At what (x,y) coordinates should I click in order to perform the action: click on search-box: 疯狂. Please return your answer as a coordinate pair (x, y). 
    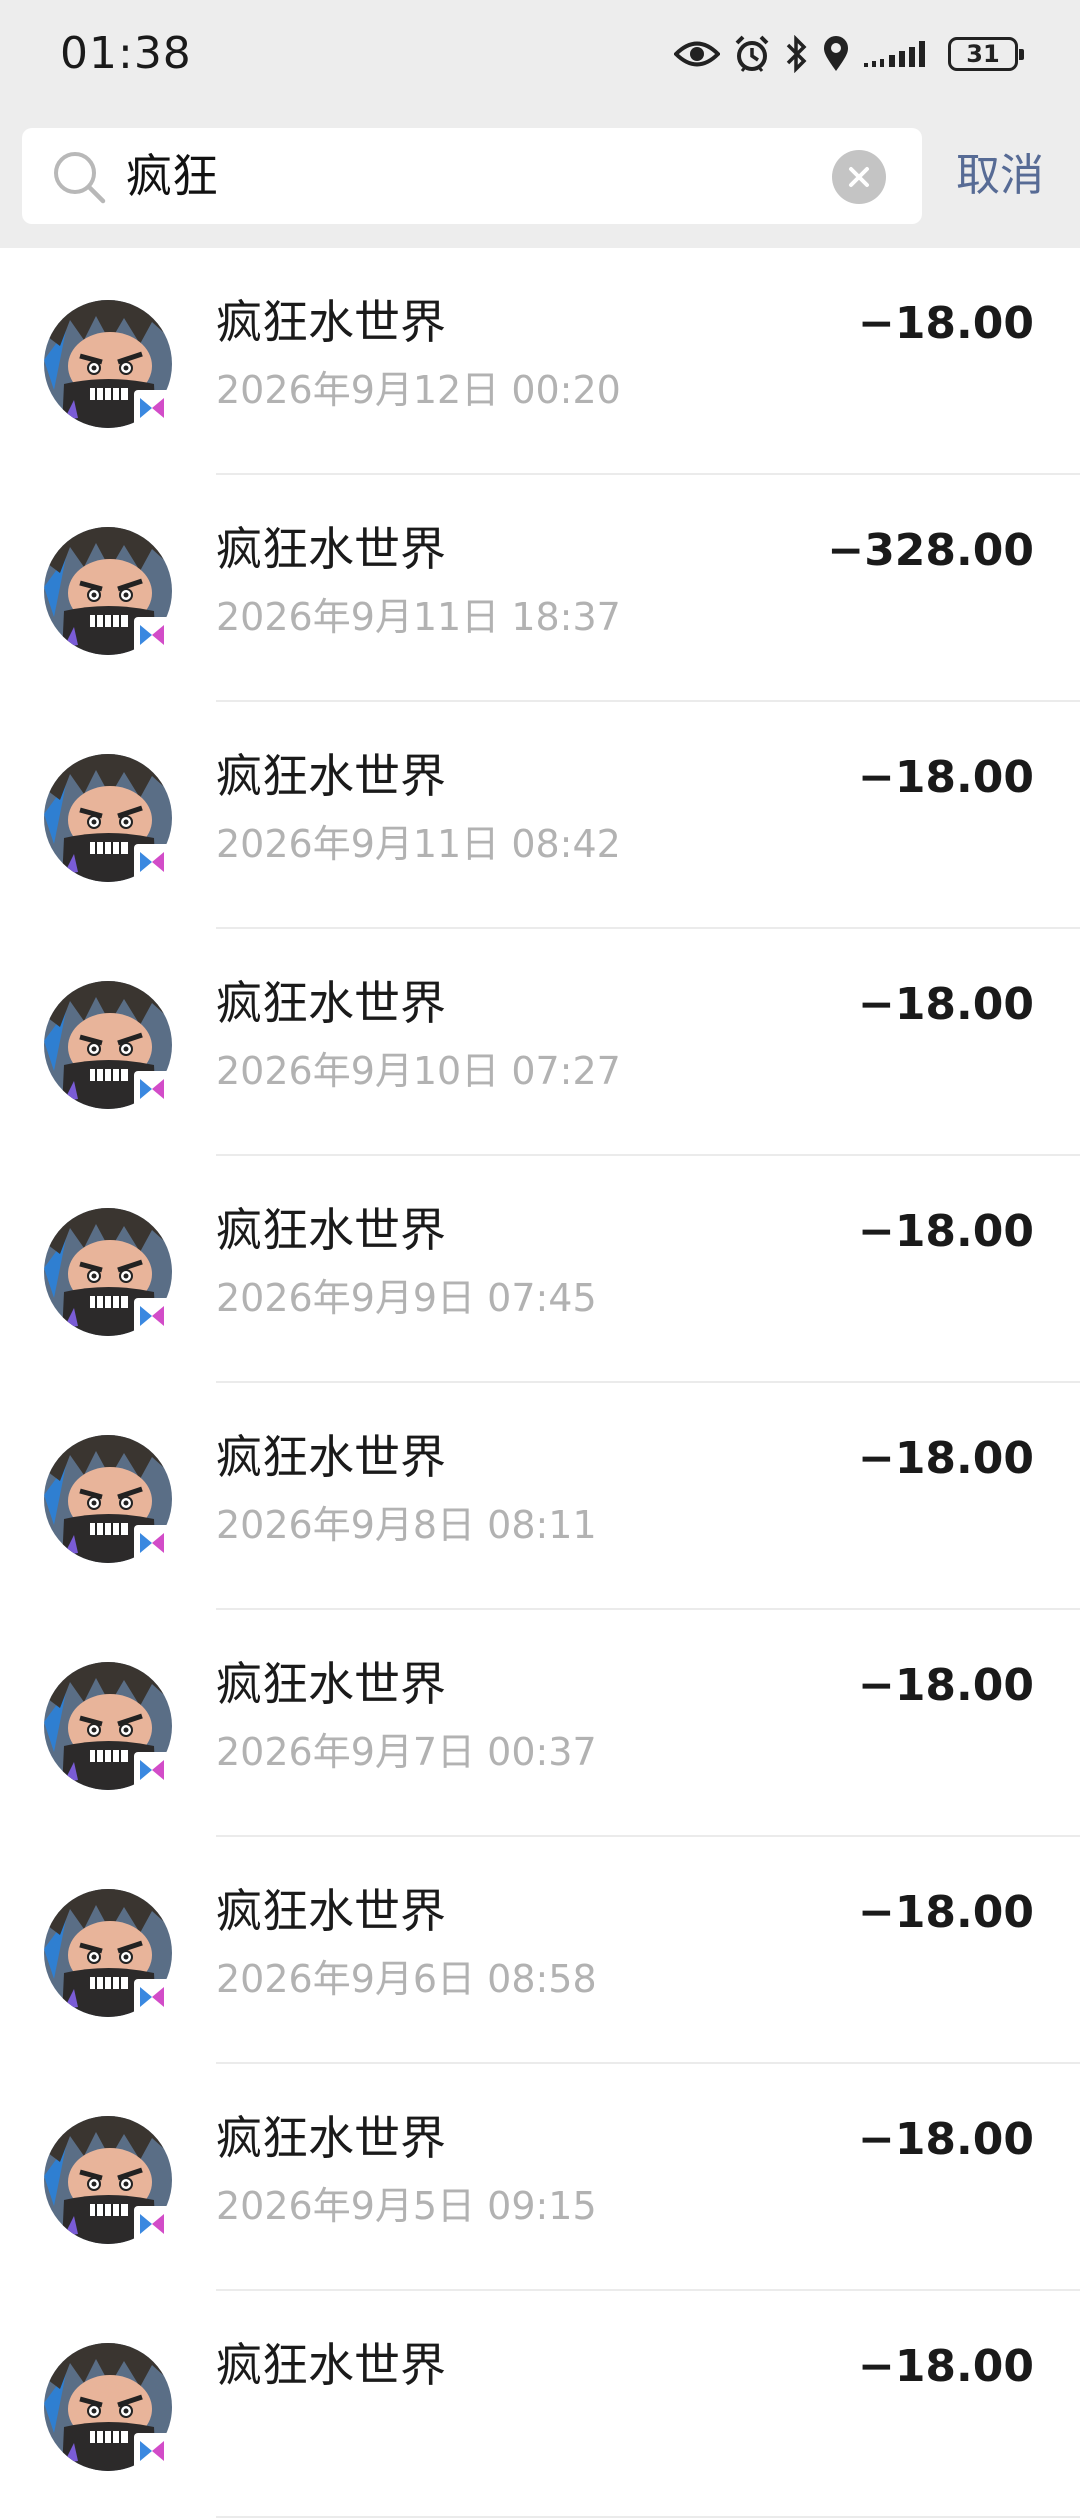
    Looking at the image, I should click on (472, 176).